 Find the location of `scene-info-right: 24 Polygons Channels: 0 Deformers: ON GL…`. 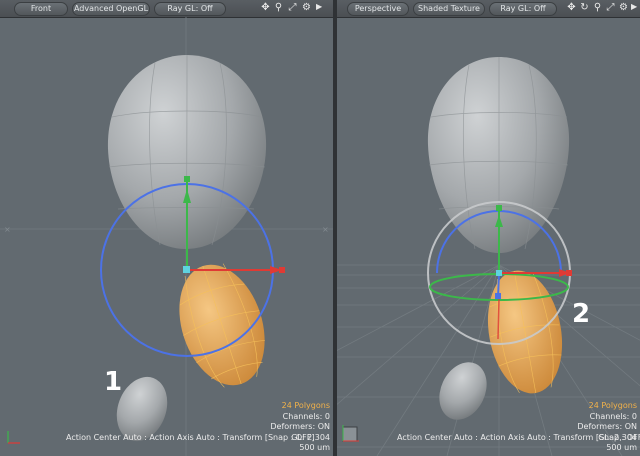

scene-info-right: 24 Polygons Channels: 0 Deformers: ON GL… is located at coordinates (607, 427).